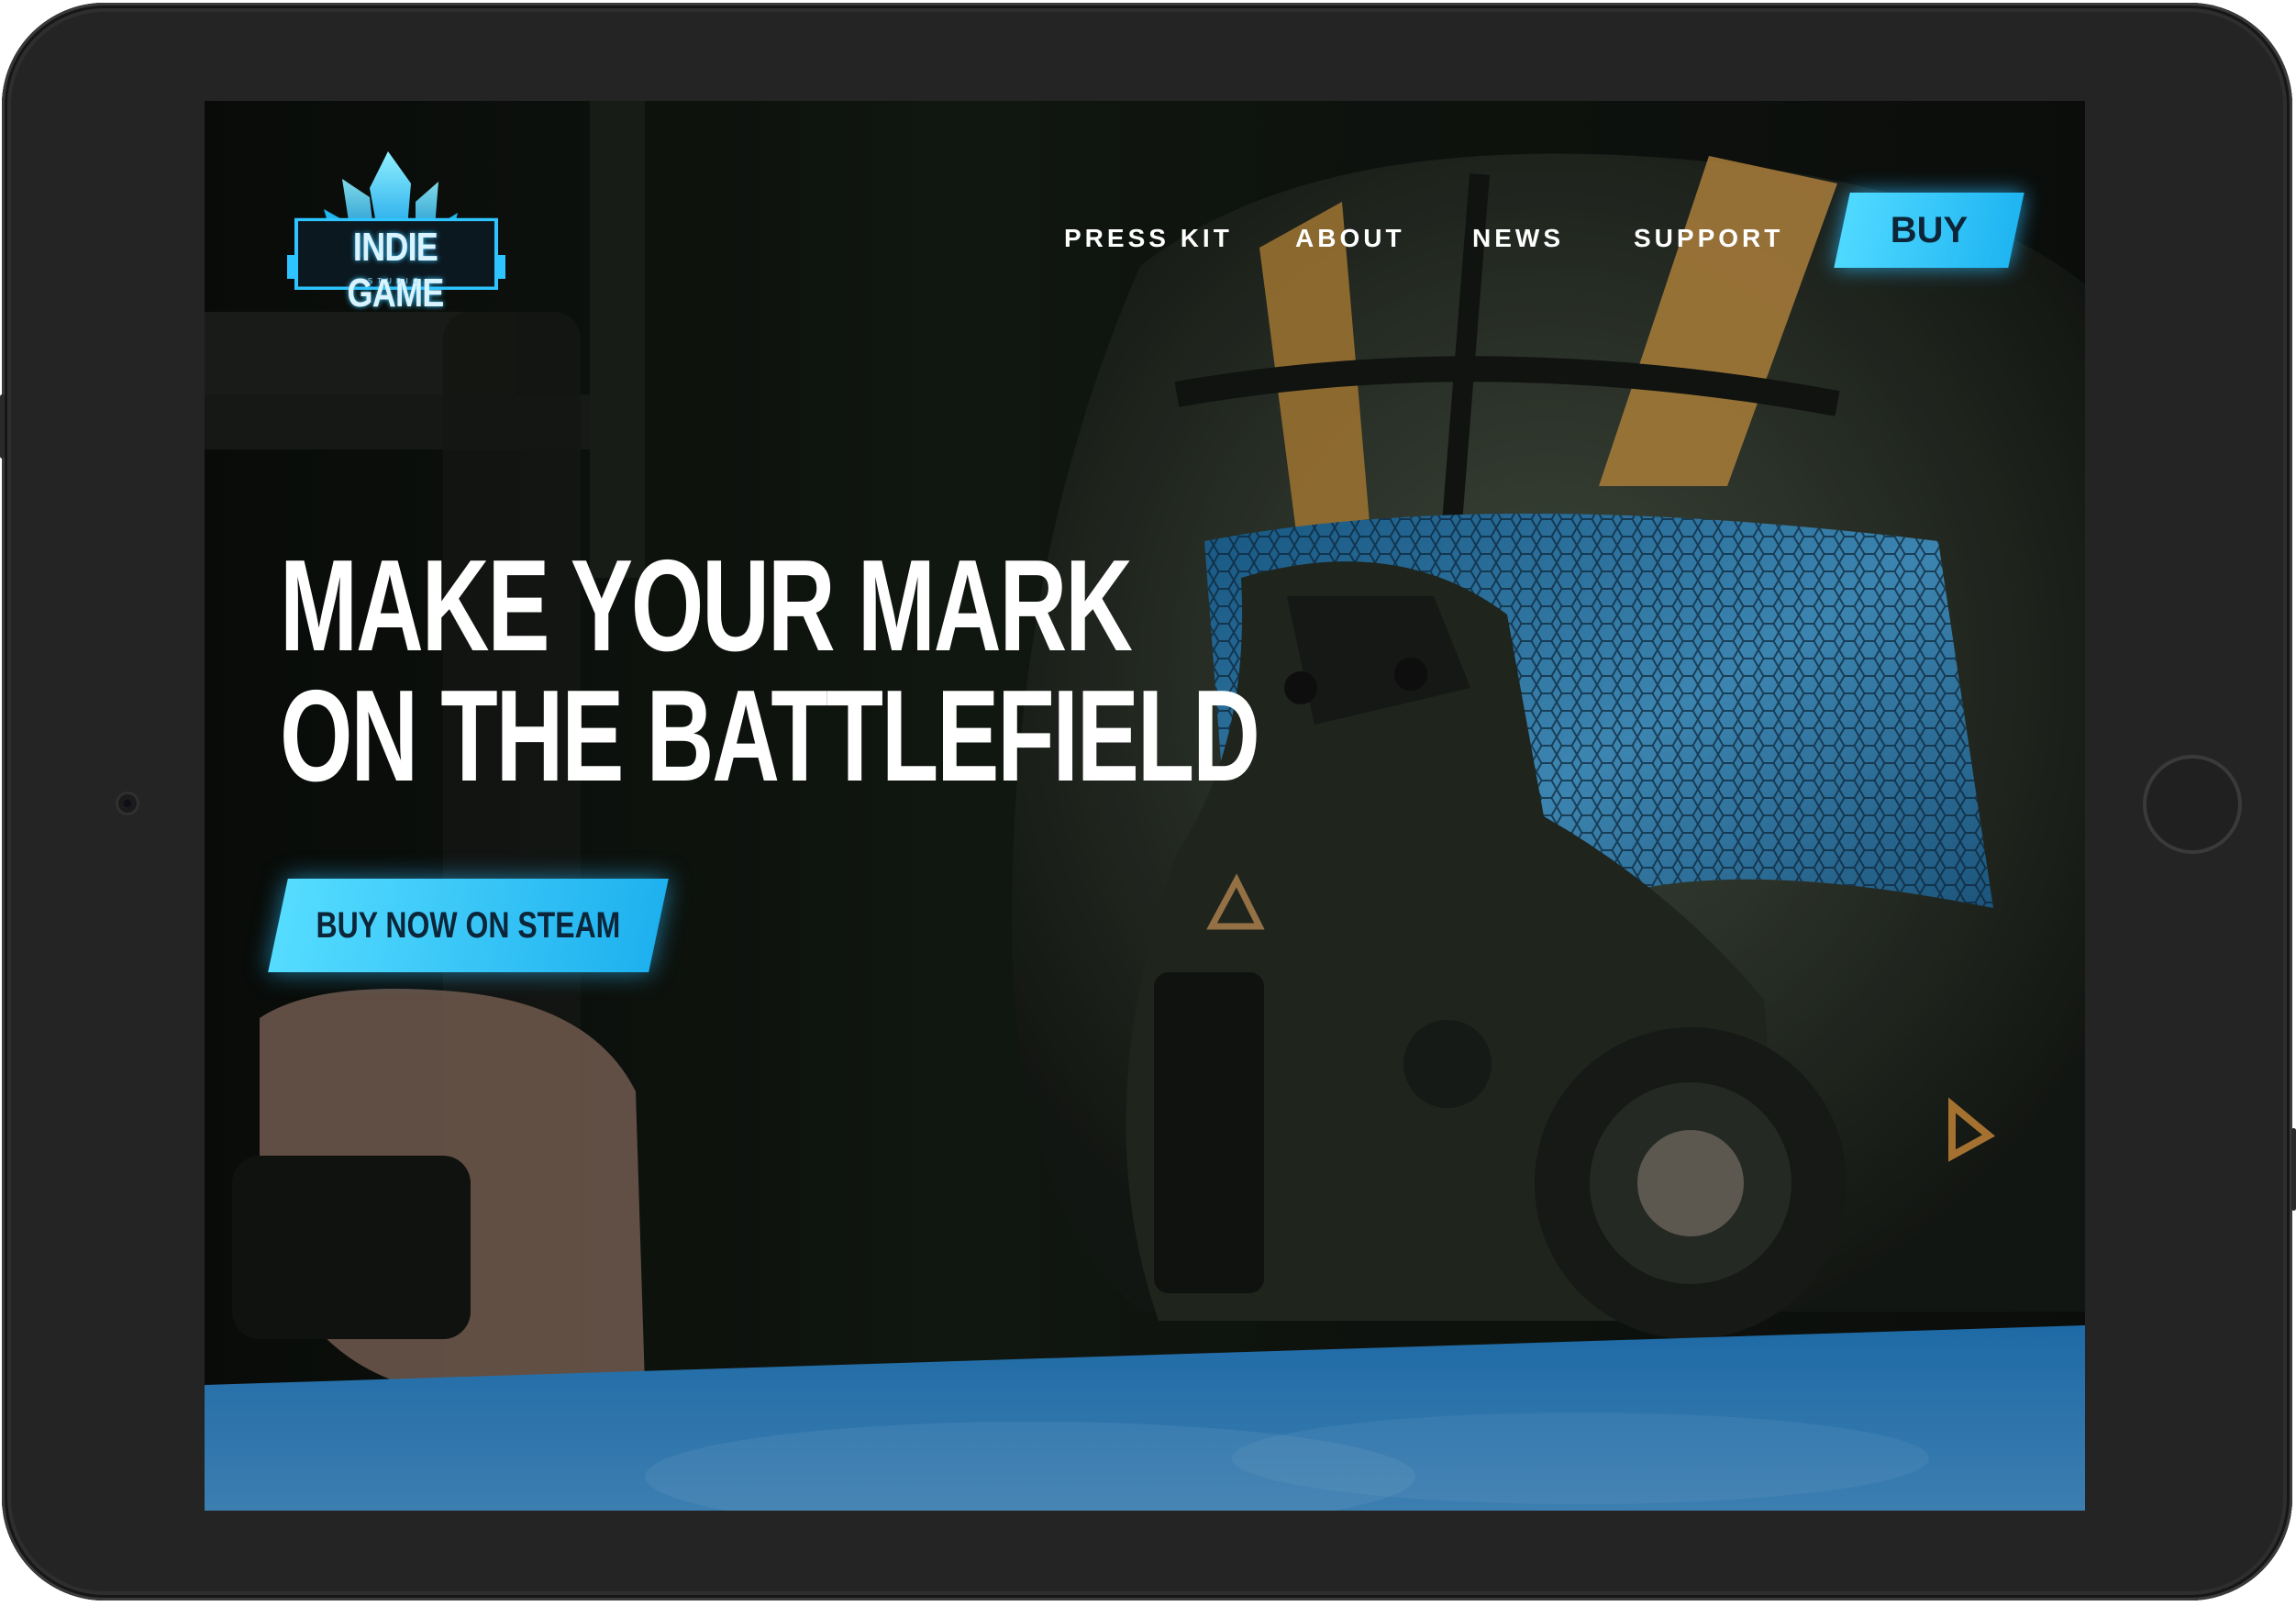  I want to click on buy-button: BUY, so click(1929, 230).